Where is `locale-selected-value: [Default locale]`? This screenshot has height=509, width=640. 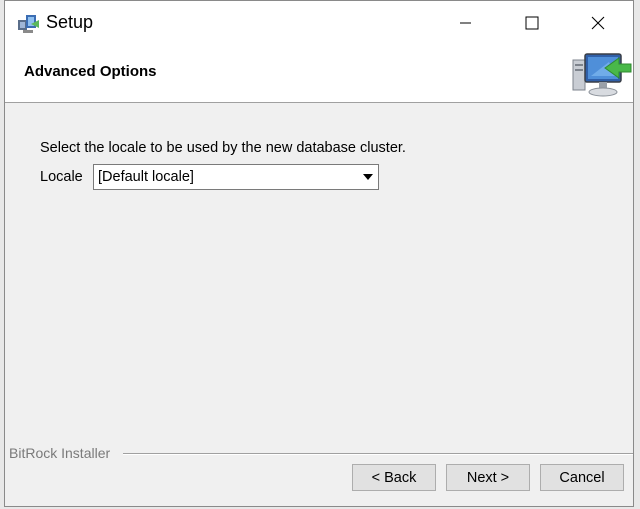
locale-selected-value: [Default locale] is located at coordinates (146, 177).